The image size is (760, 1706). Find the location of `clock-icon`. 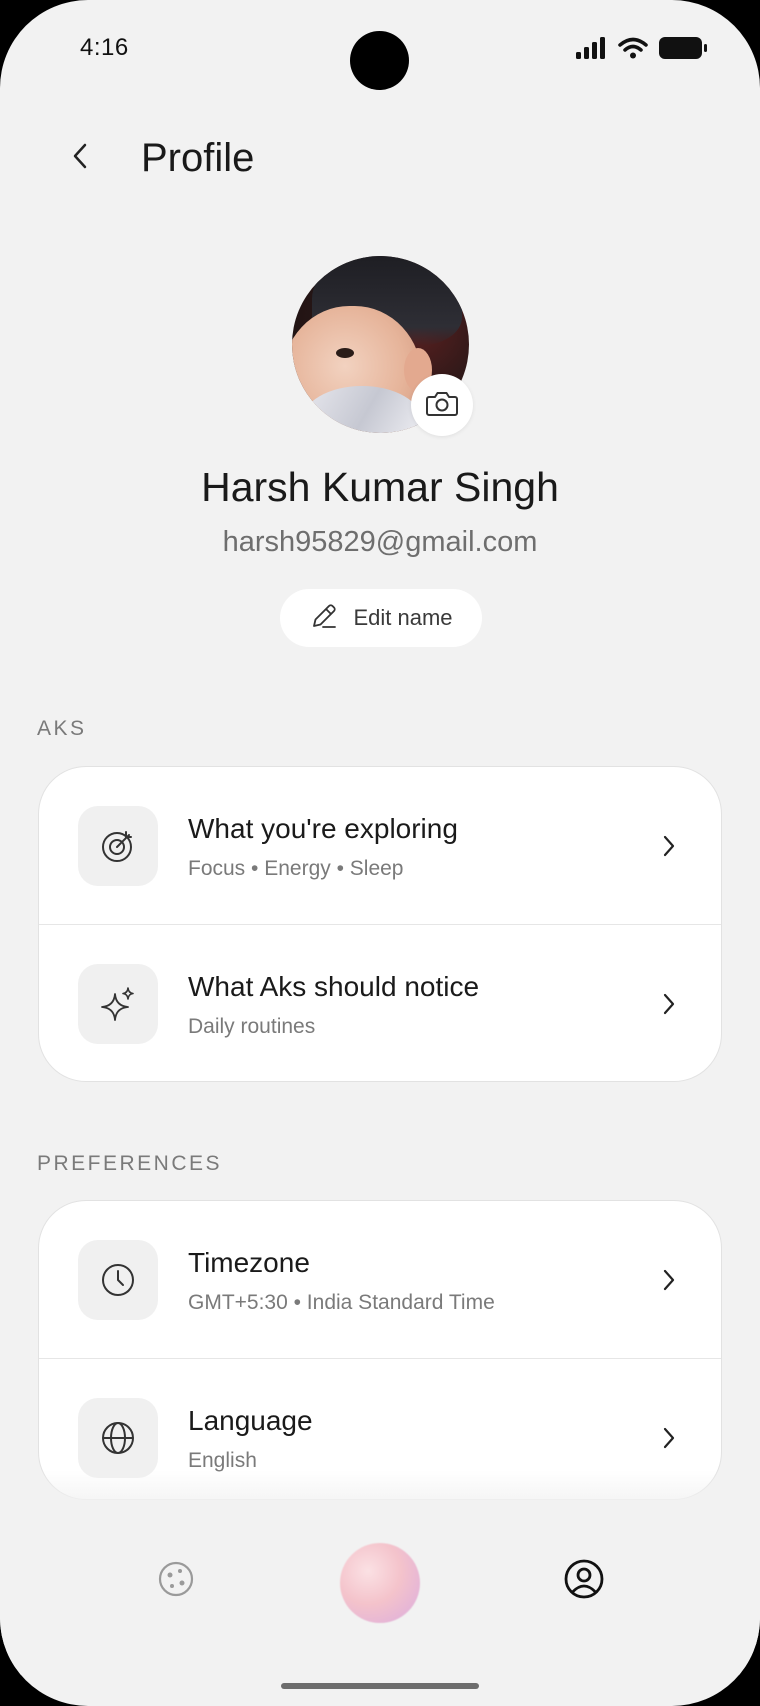

clock-icon is located at coordinates (118, 1280).